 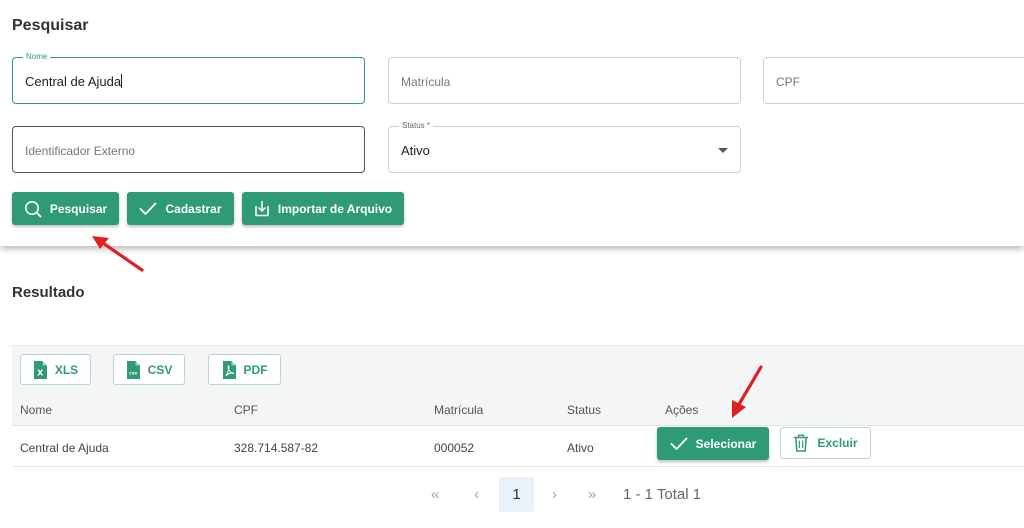 I want to click on status-label: Status *, so click(x=416, y=126).